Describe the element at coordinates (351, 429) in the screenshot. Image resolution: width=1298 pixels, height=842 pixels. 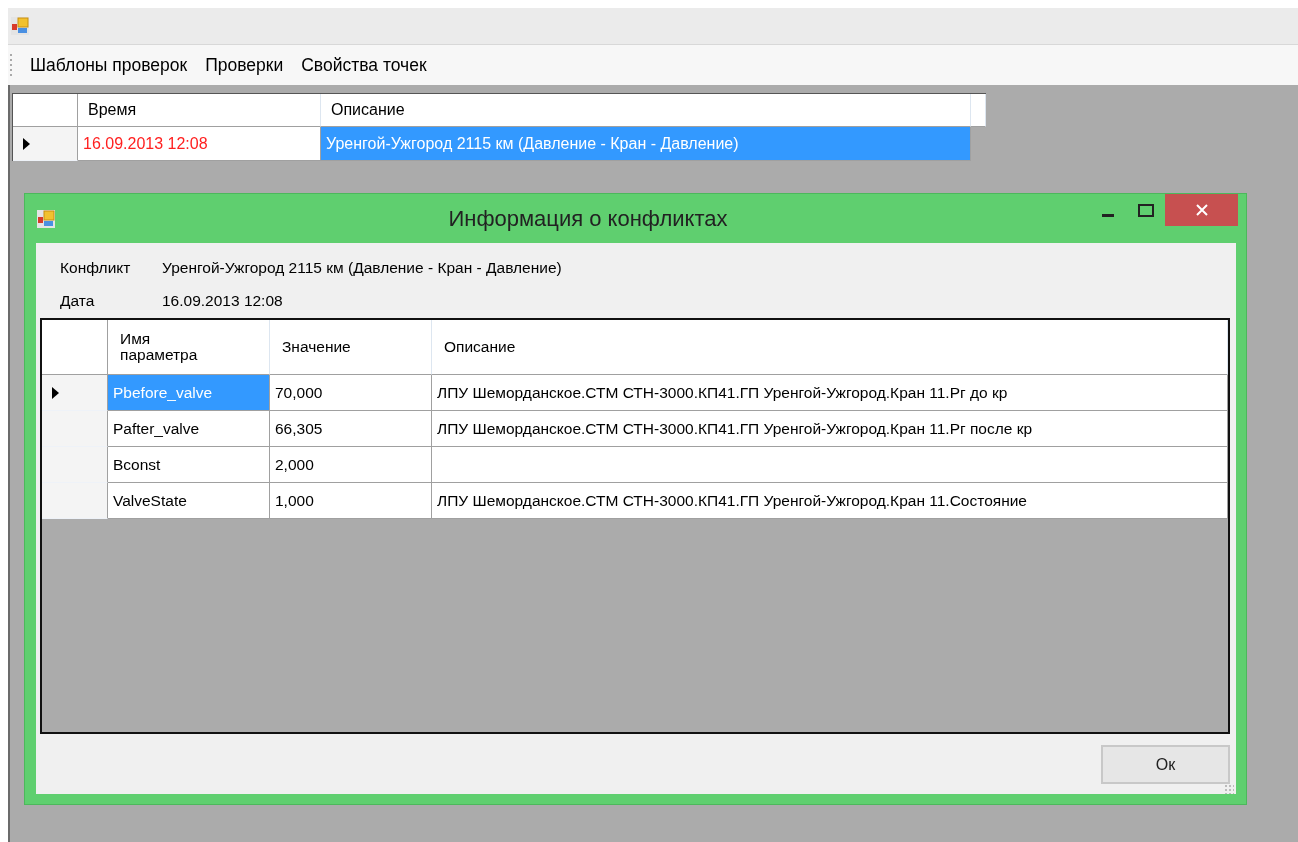
I see `table-cell: 66,305` at that location.